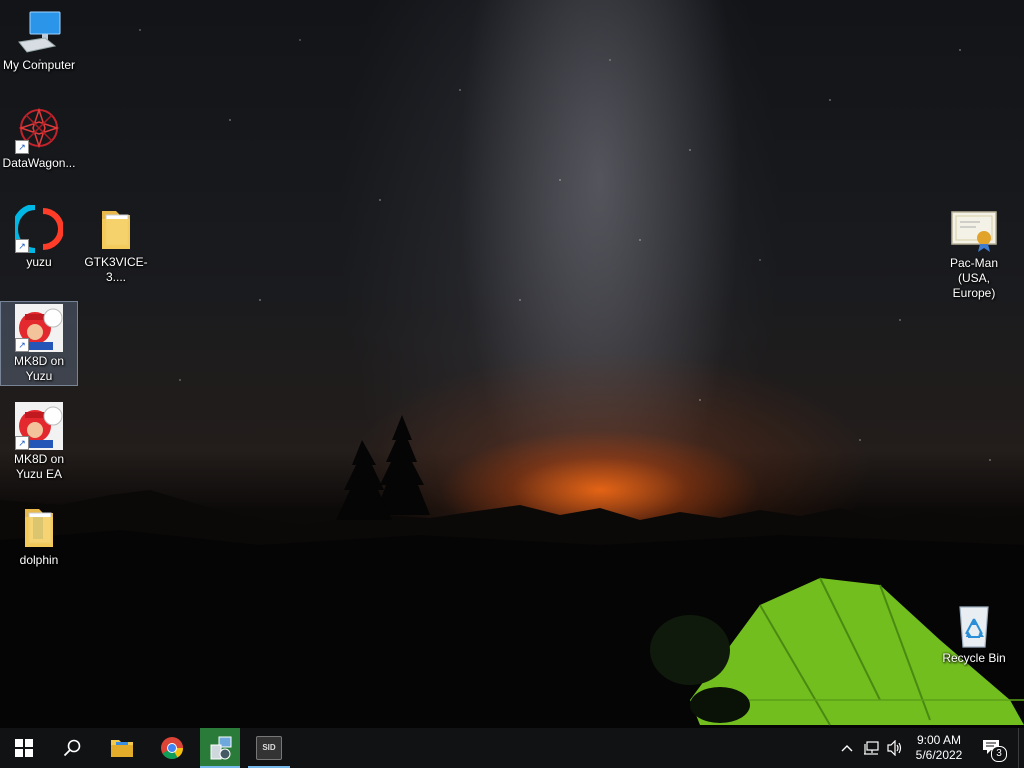  What do you see at coordinates (39, 65) in the screenshot?
I see `desktop-icon-label: My Computer` at bounding box center [39, 65].